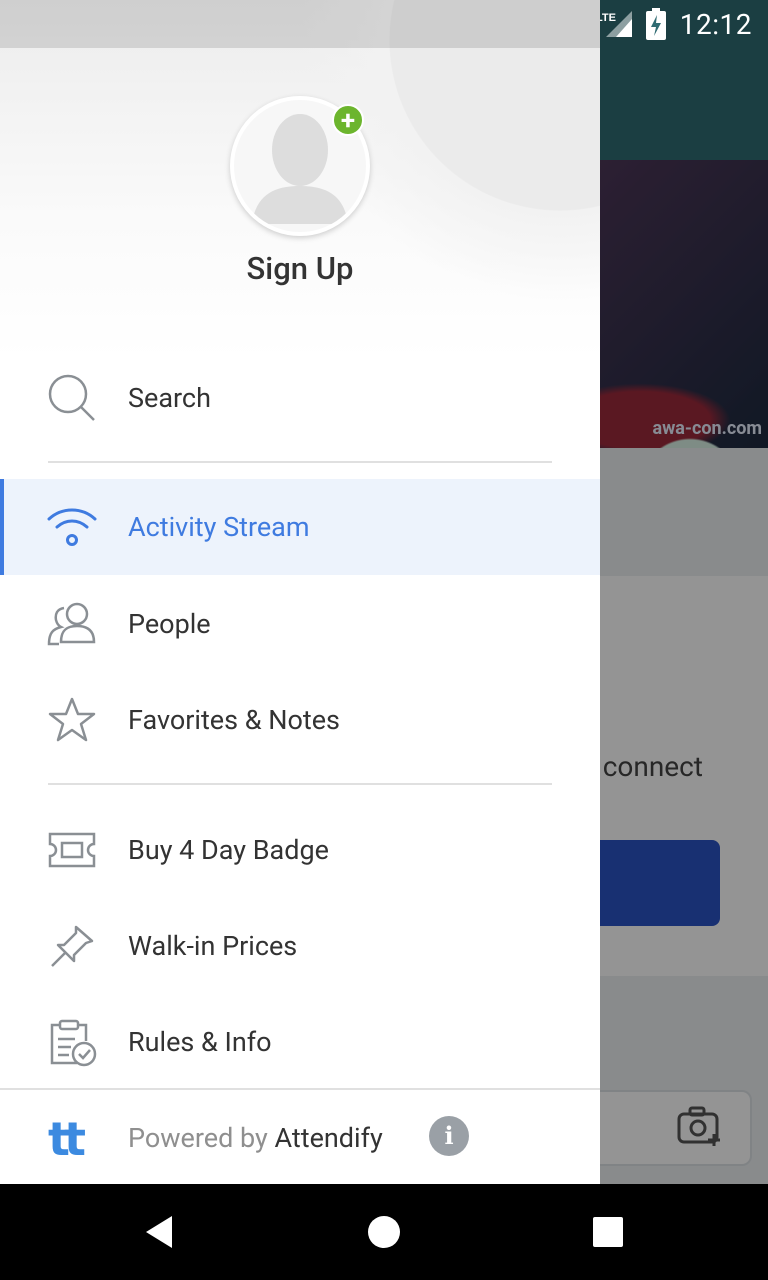 The height and width of the screenshot is (1280, 768). What do you see at coordinates (300, 268) in the screenshot?
I see `sign-up-link: Sign Up` at bounding box center [300, 268].